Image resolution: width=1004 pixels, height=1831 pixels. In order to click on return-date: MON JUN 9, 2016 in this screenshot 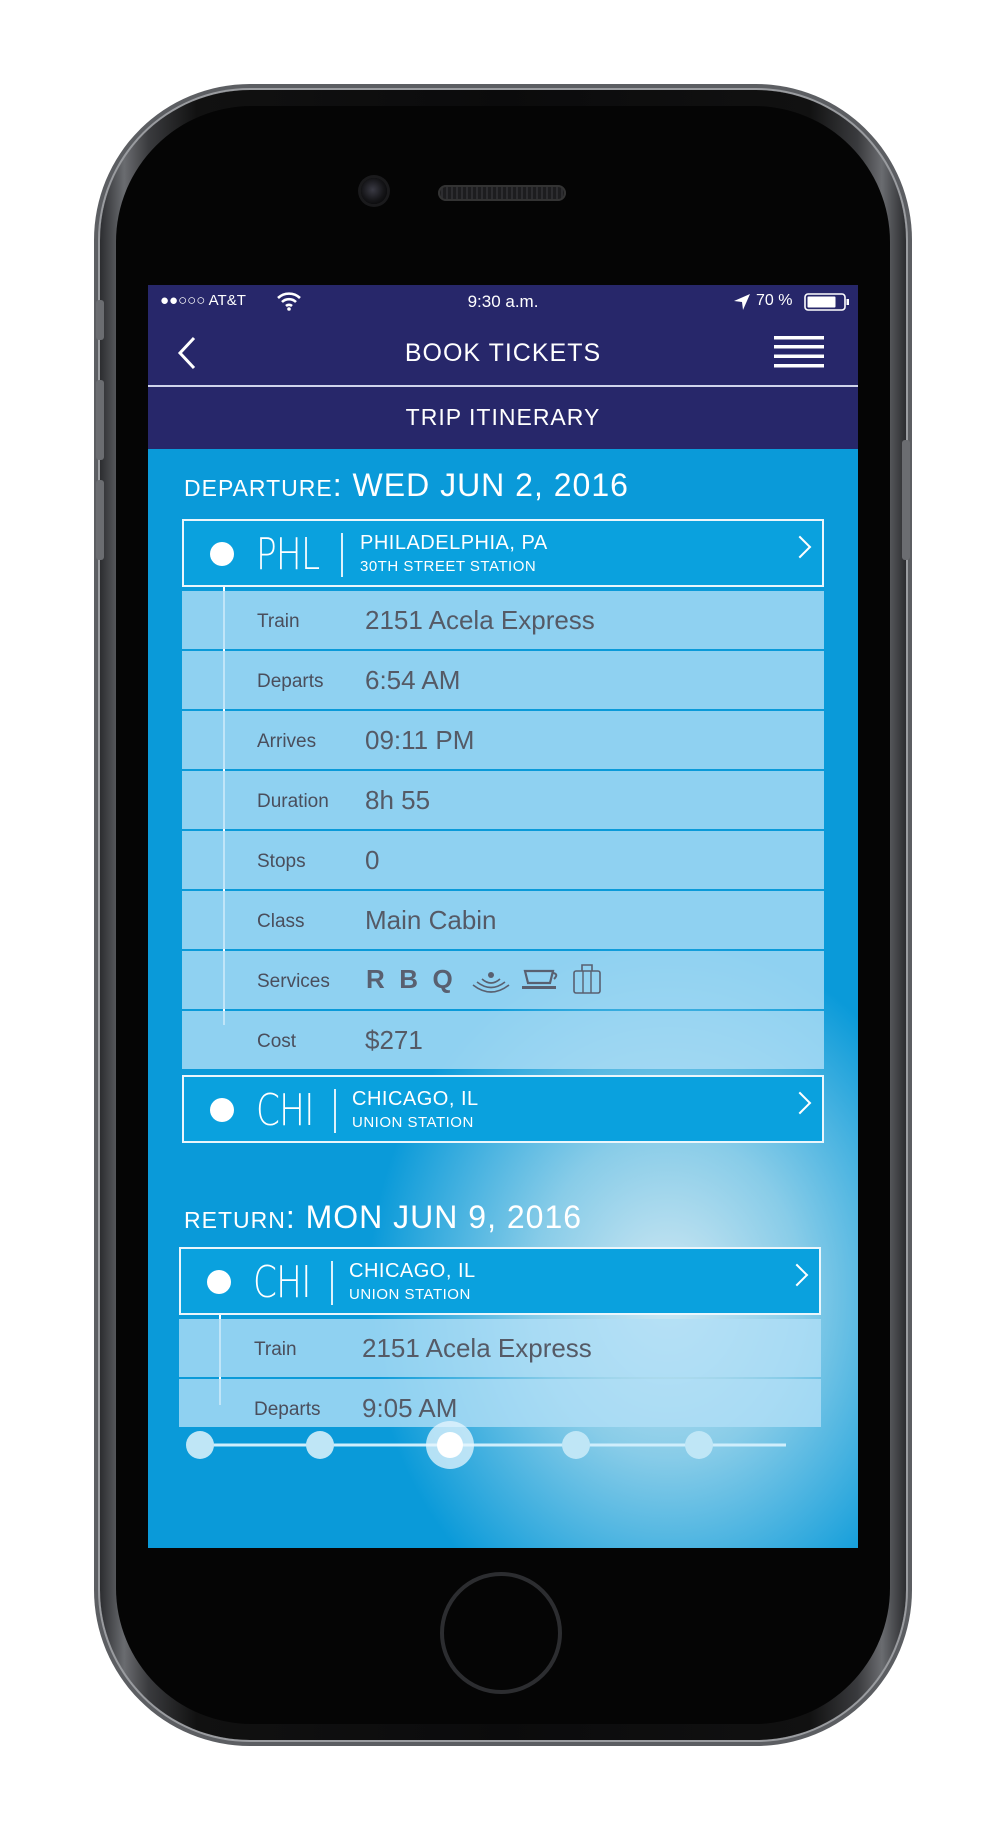, I will do `click(444, 1217)`.